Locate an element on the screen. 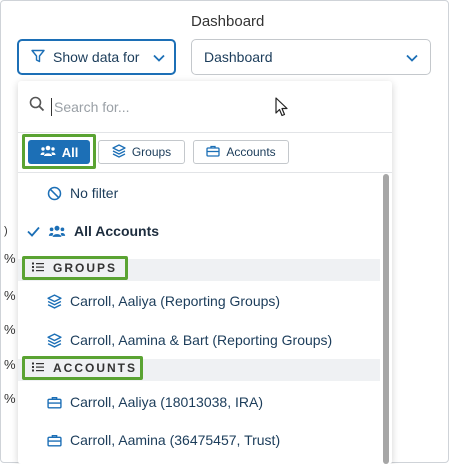  dashboard-select-value: Dashboard is located at coordinates (238, 57).